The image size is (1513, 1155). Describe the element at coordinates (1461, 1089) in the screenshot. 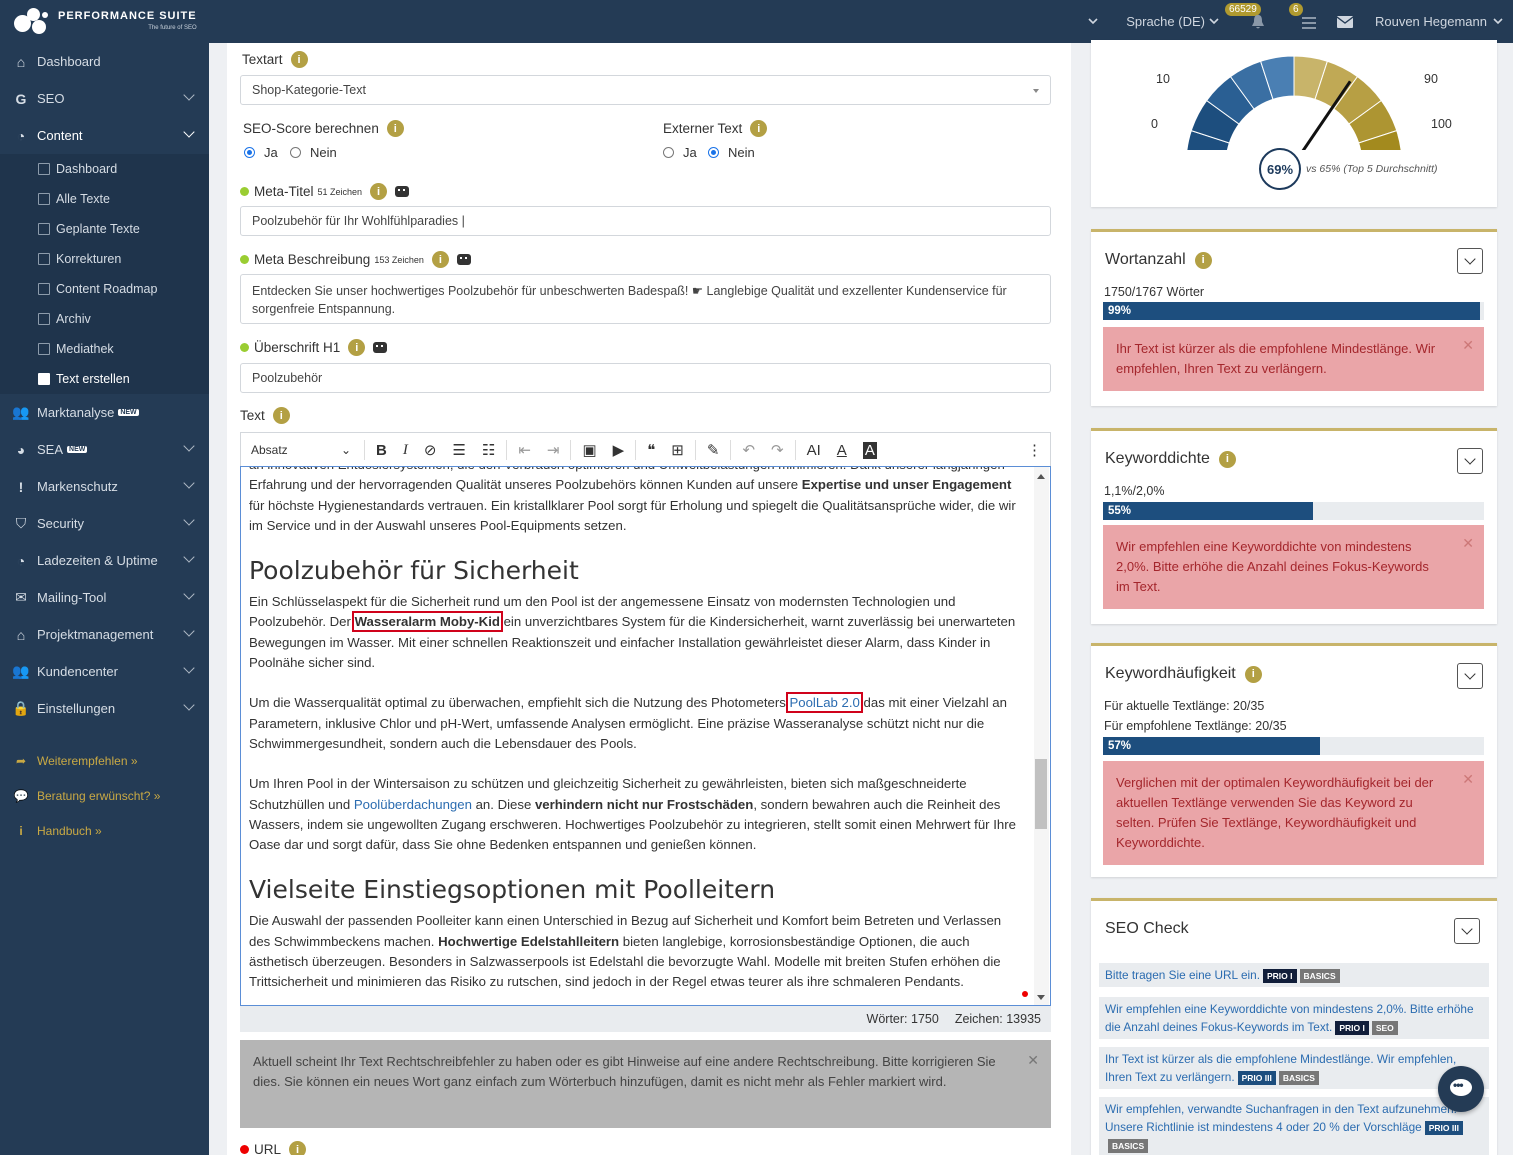

I see `chat-widget-button` at that location.